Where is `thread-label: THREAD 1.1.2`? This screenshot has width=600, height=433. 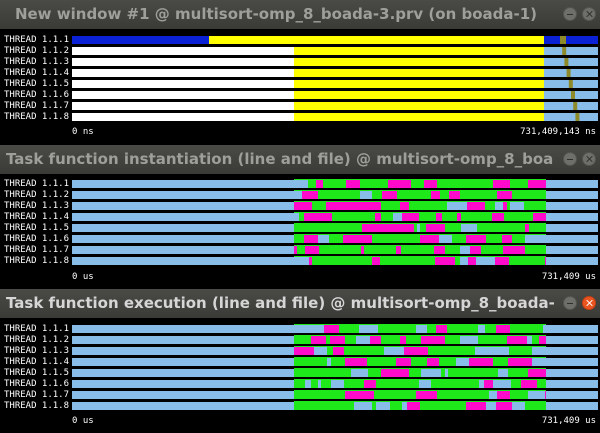
thread-label: THREAD 1.1.2 is located at coordinates (37, 51).